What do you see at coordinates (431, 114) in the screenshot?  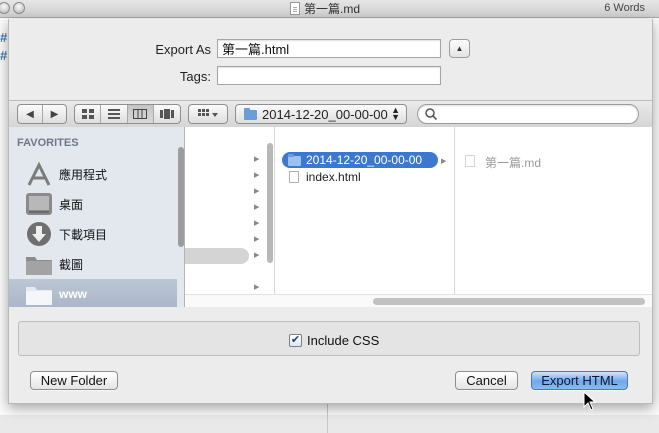 I see `search-icon` at bounding box center [431, 114].